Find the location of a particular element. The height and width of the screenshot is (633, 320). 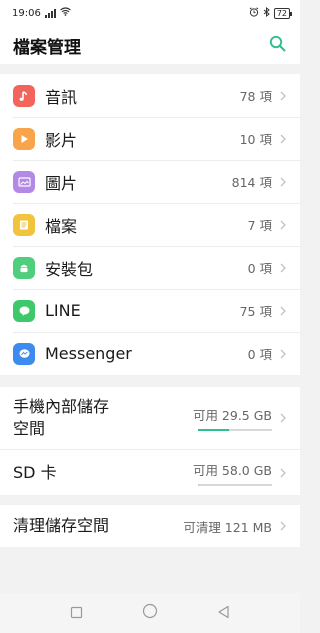

search-icon is located at coordinates (277, 45).